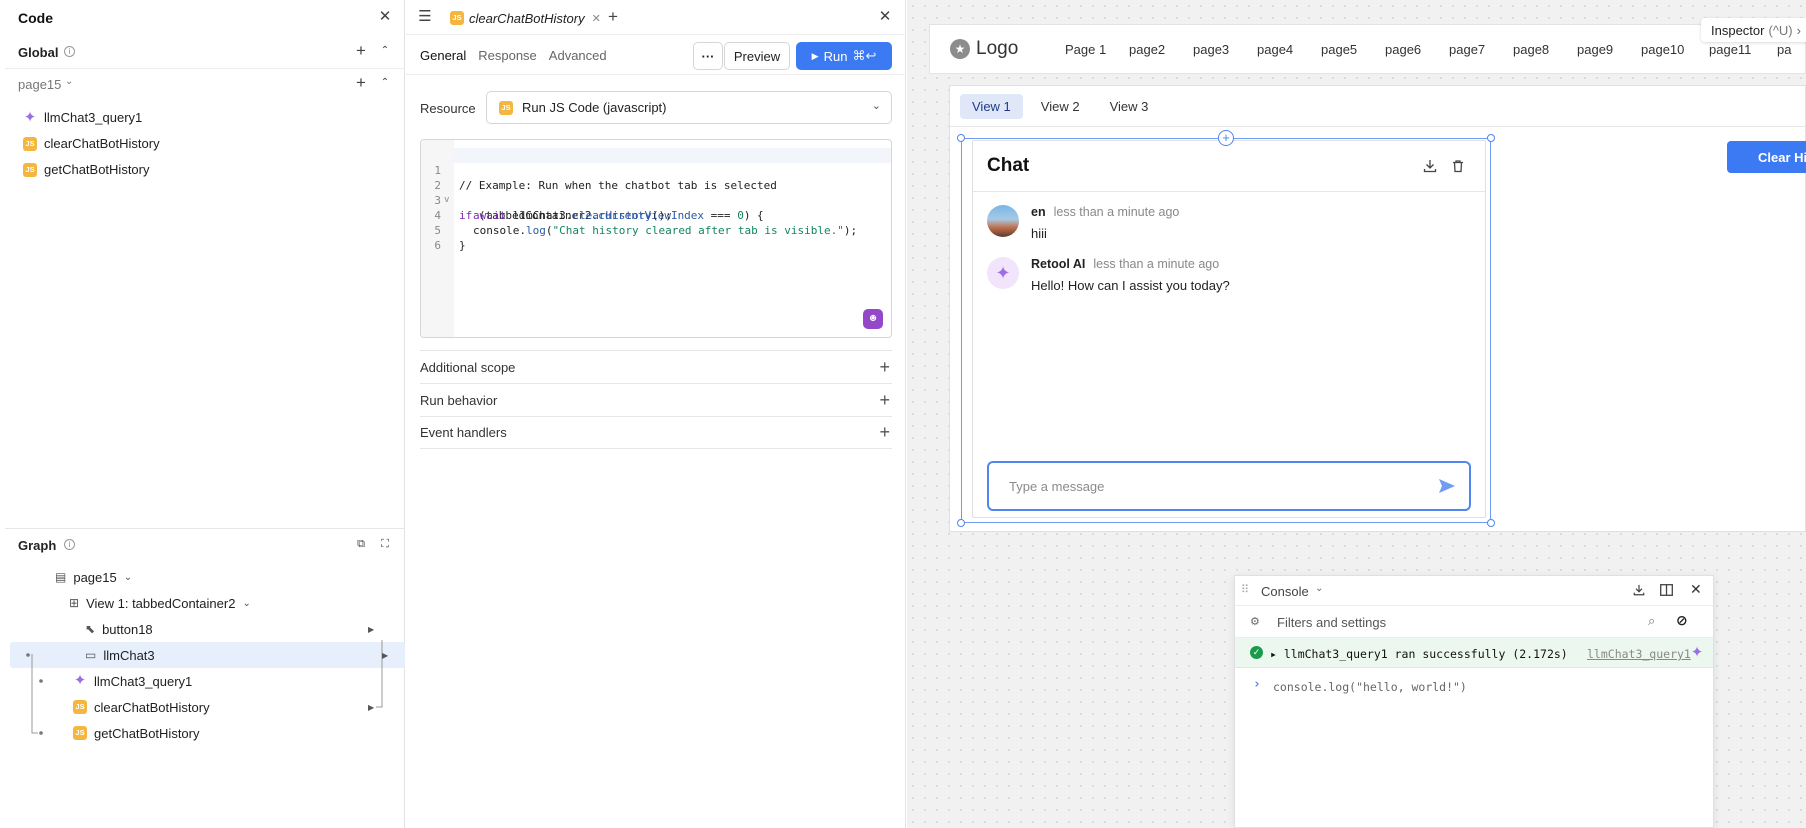  Describe the element at coordinates (689, 107) in the screenshot. I see `resource-select: JS Run JS Code (javascript) ⌄` at that location.